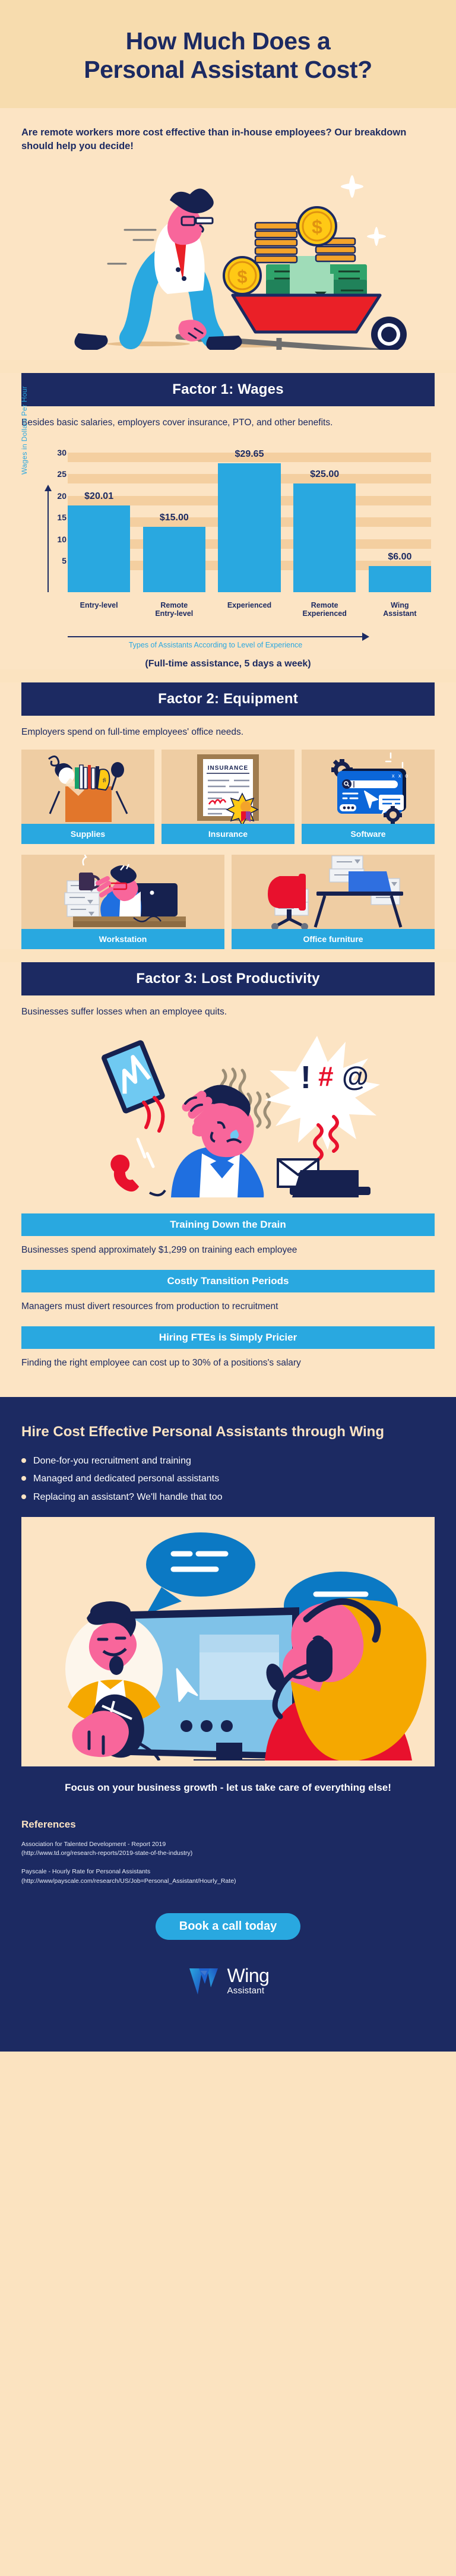  Describe the element at coordinates (228, 664) in the screenshot. I see `chart-note: (Full-time assistance, 5 days a week)` at that location.